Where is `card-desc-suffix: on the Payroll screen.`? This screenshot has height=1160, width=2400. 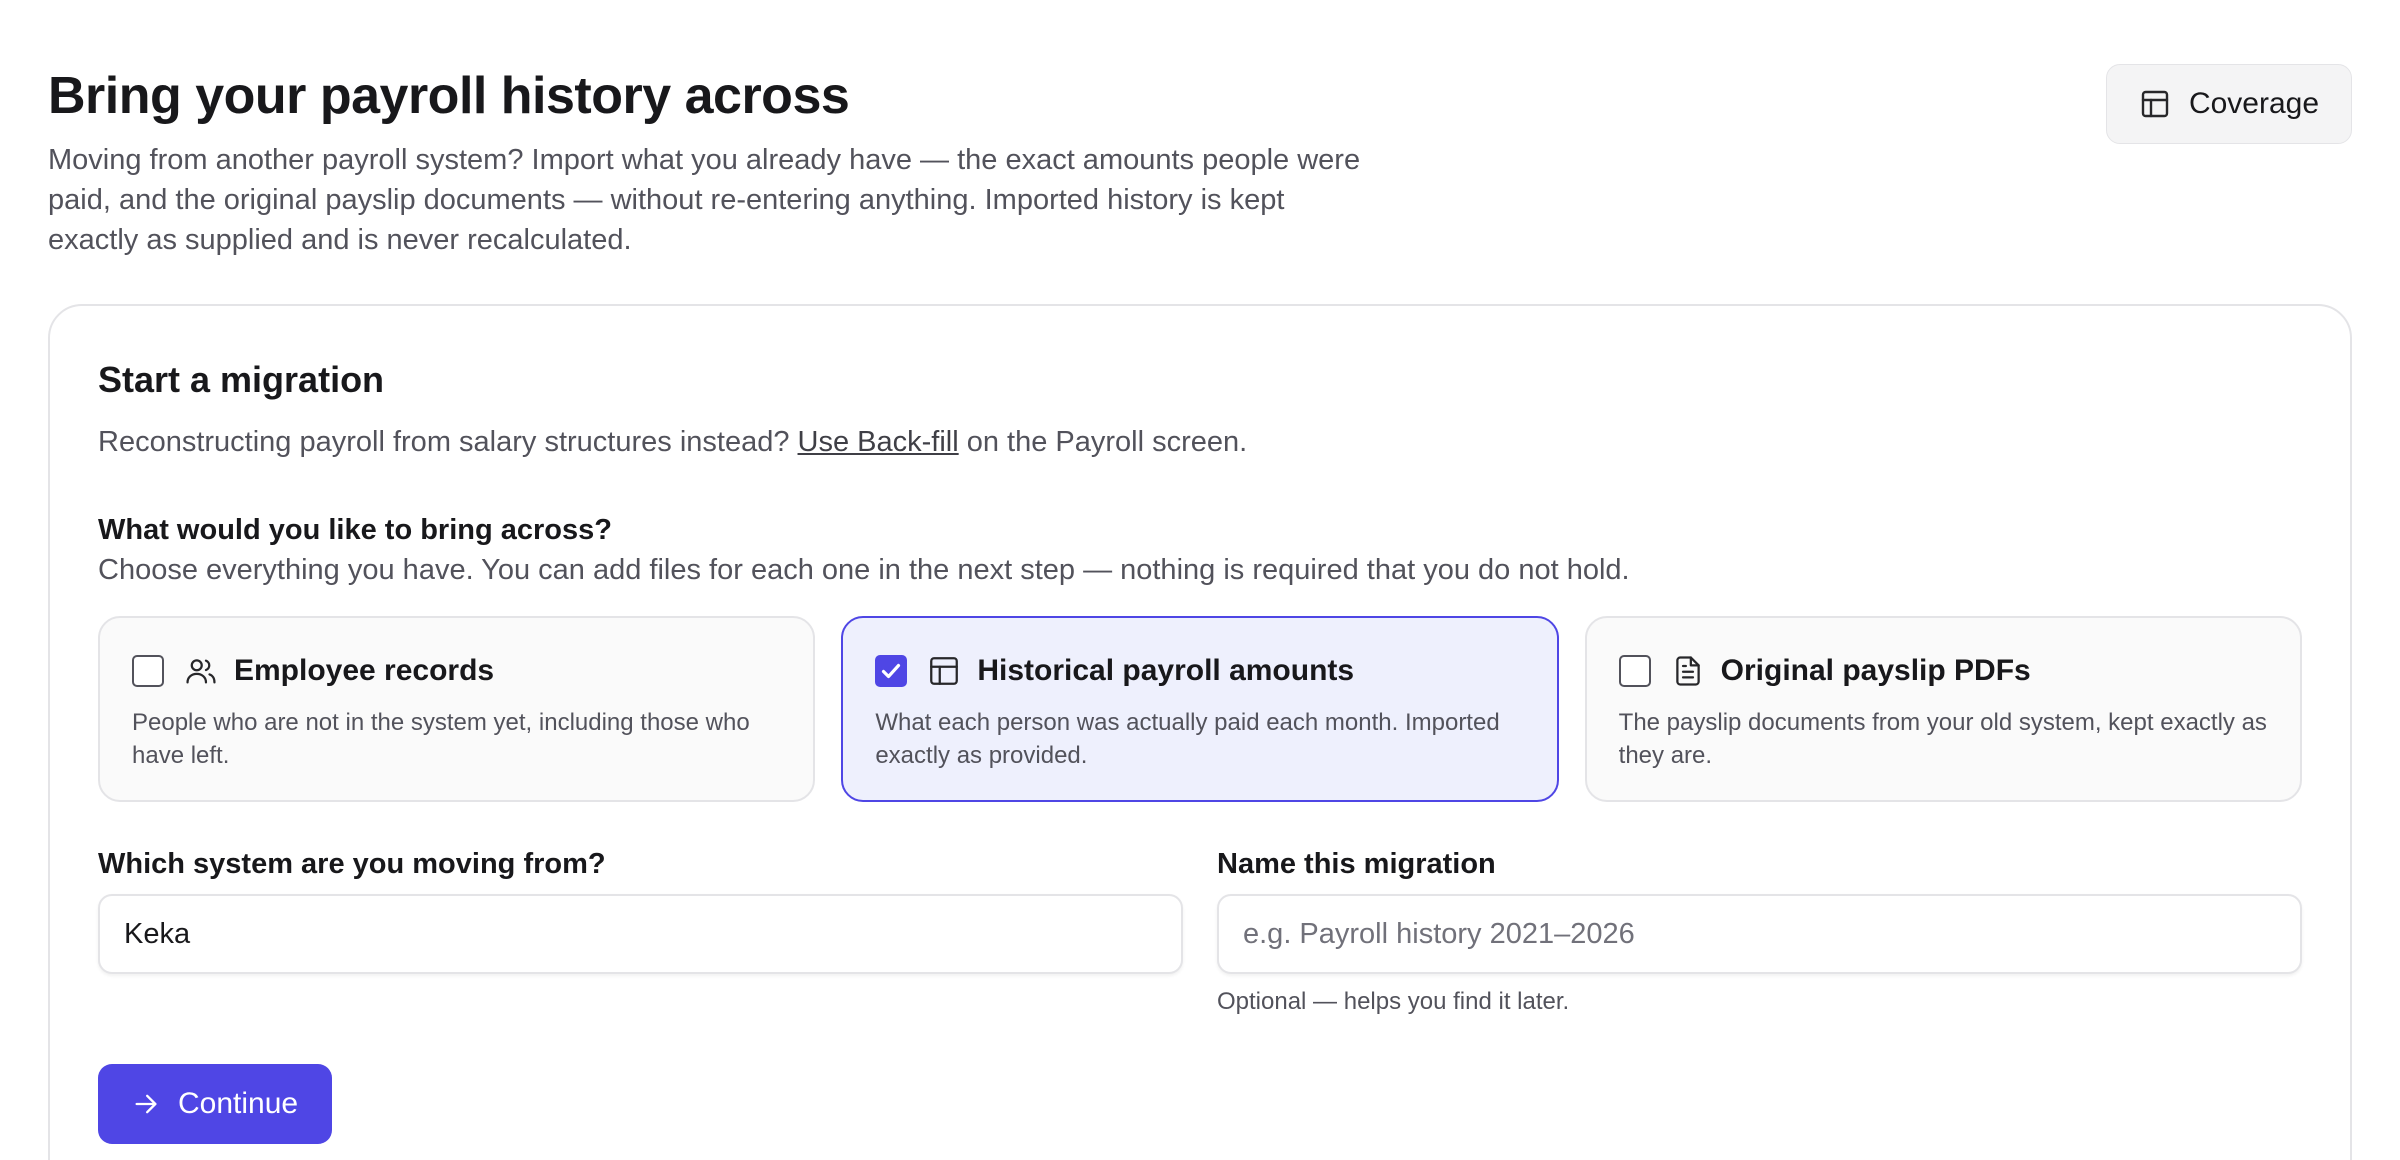 card-desc-suffix: on the Payroll screen. is located at coordinates (1103, 442).